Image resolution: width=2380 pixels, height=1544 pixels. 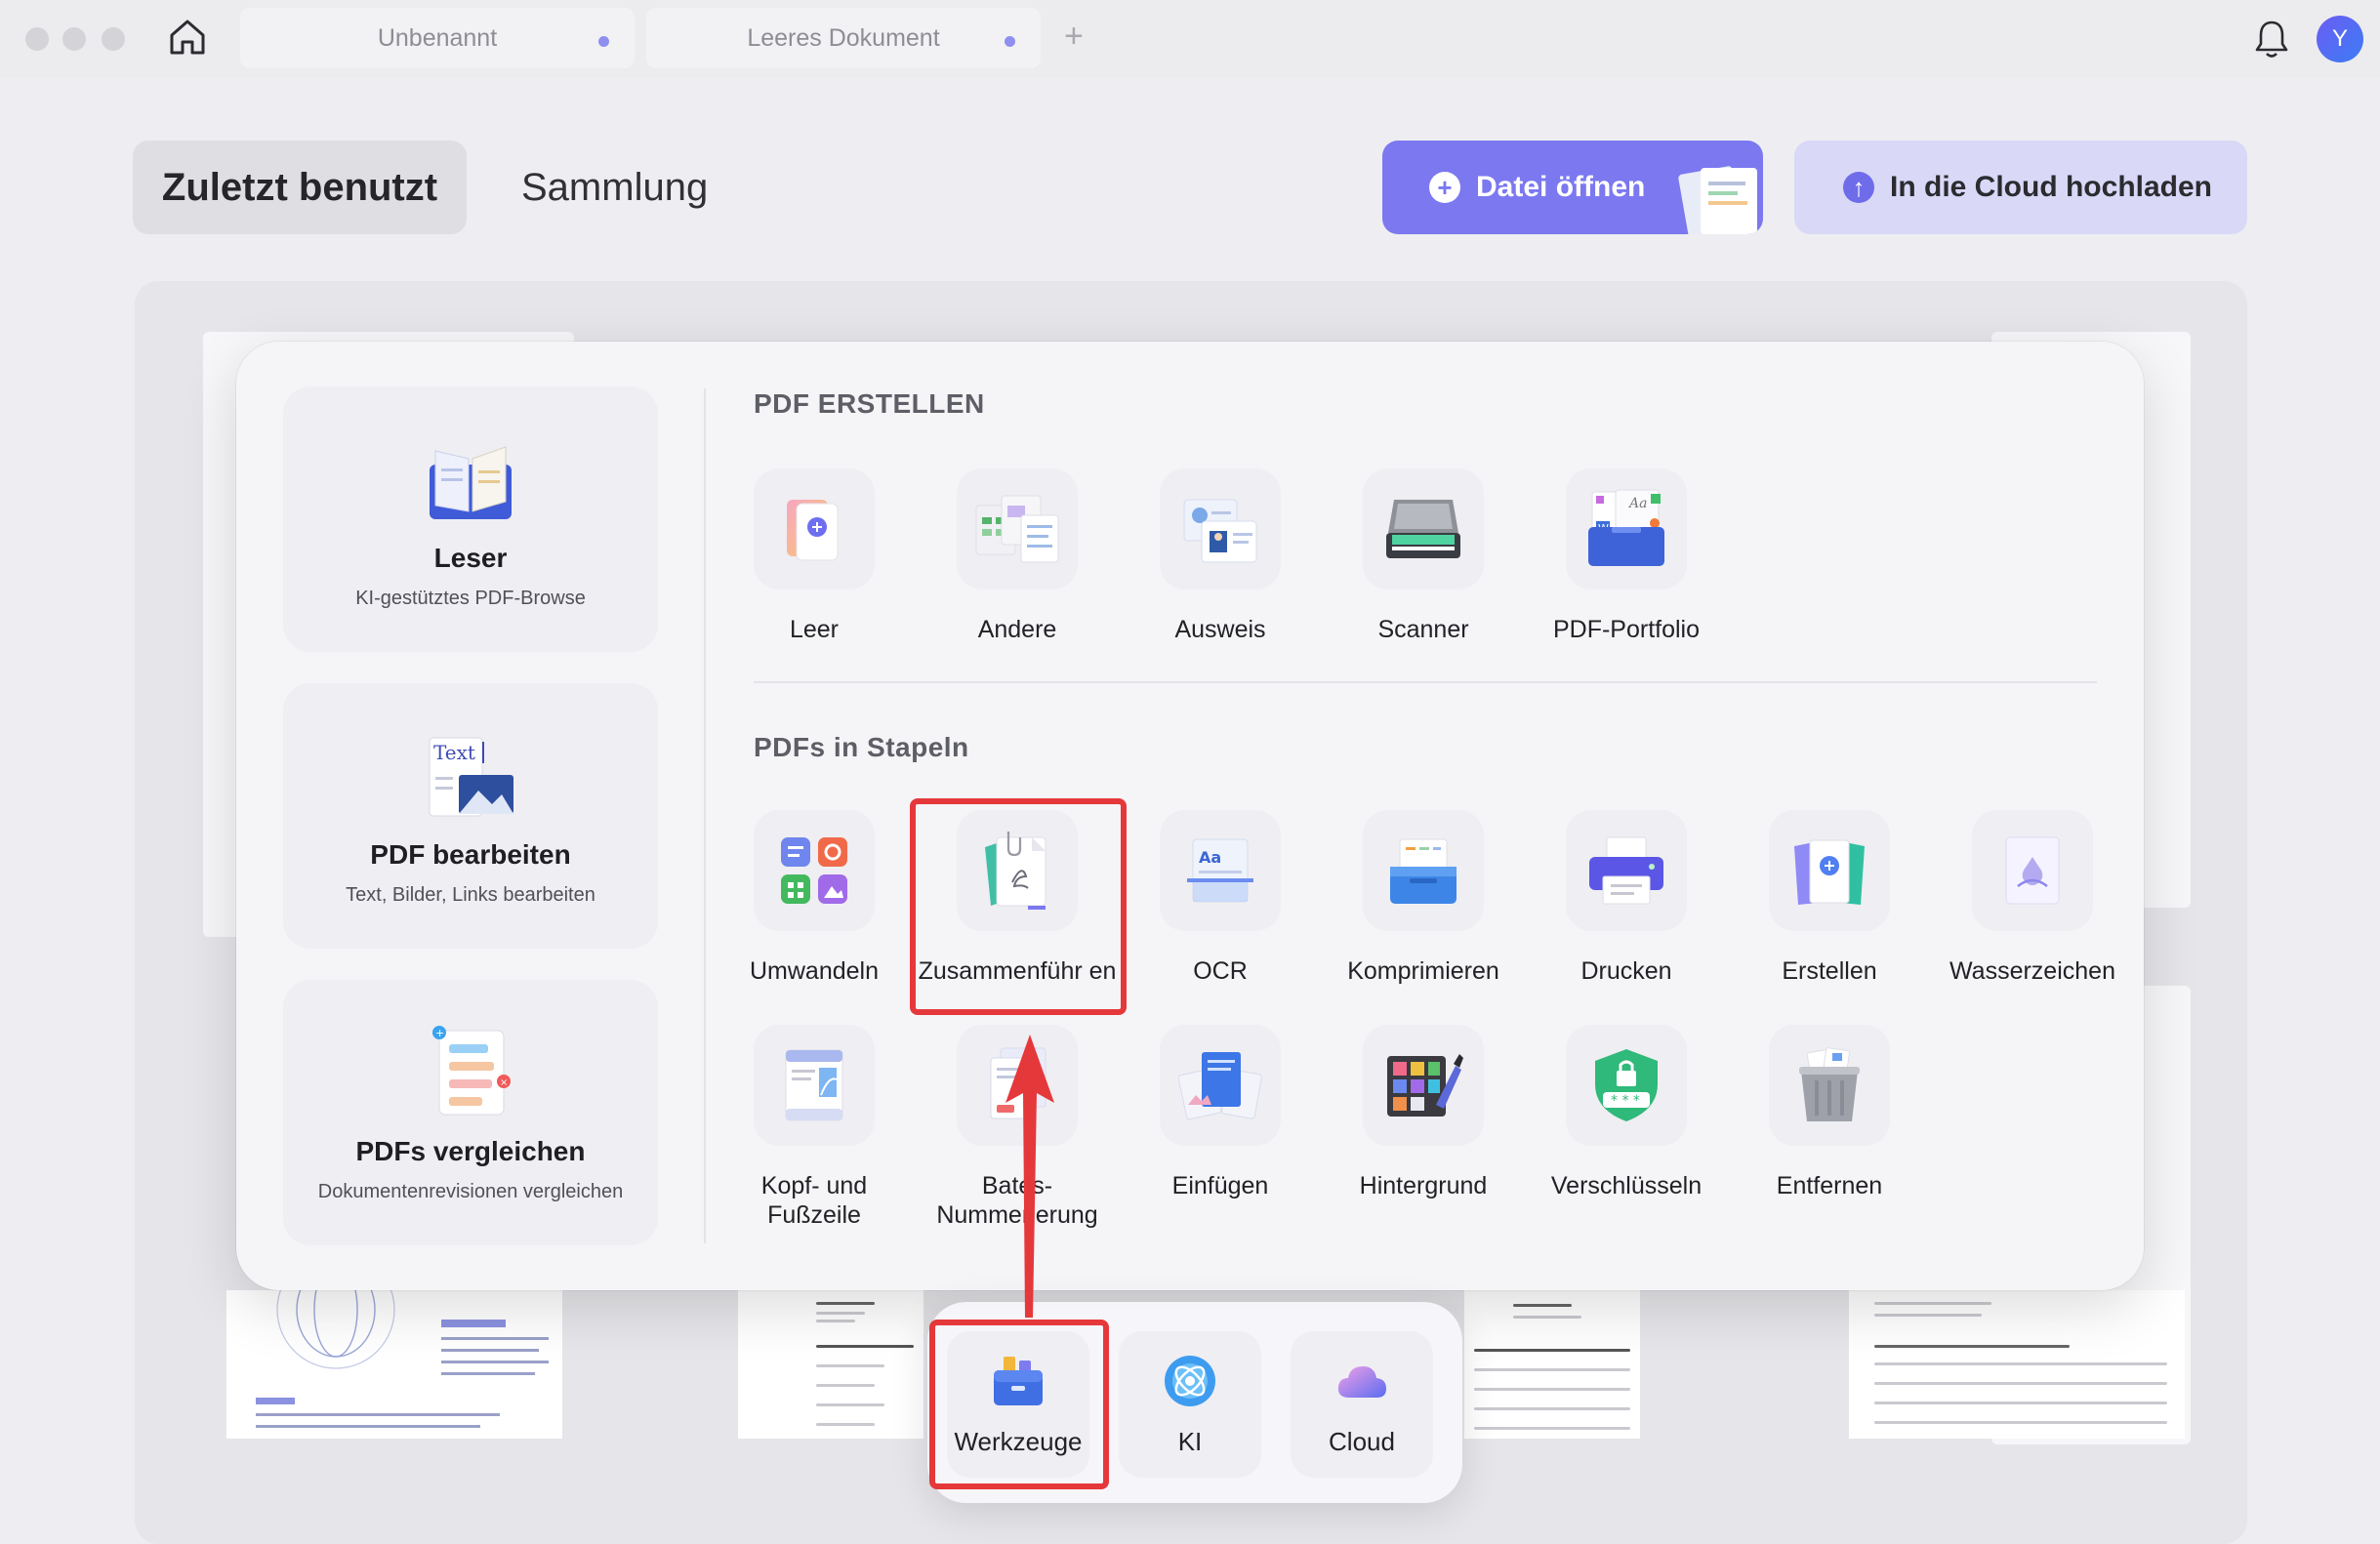 I want to click on create-icon, so click(x=1829, y=872).